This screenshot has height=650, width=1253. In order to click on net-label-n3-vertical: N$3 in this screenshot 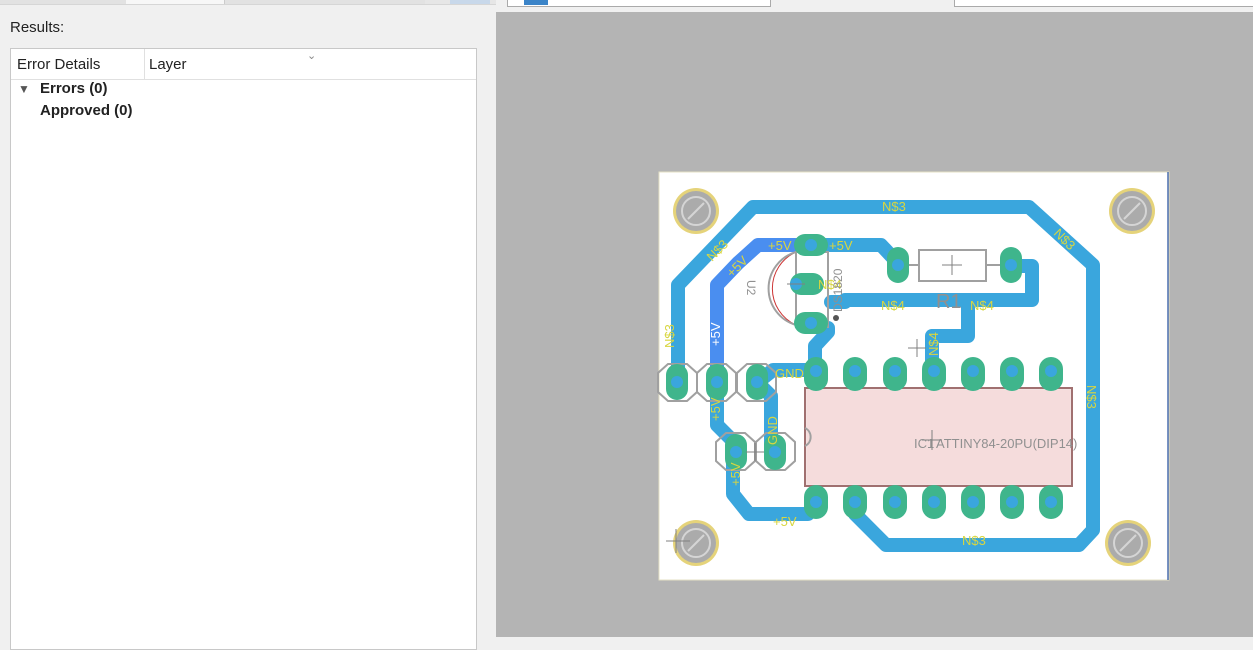, I will do `click(669, 336)`.